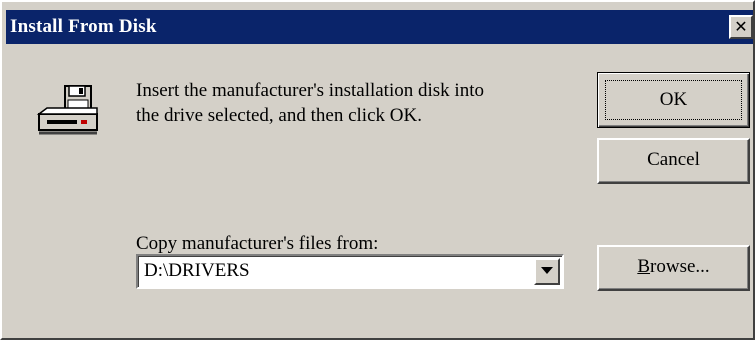  I want to click on close-icon: ✕, so click(741, 26).